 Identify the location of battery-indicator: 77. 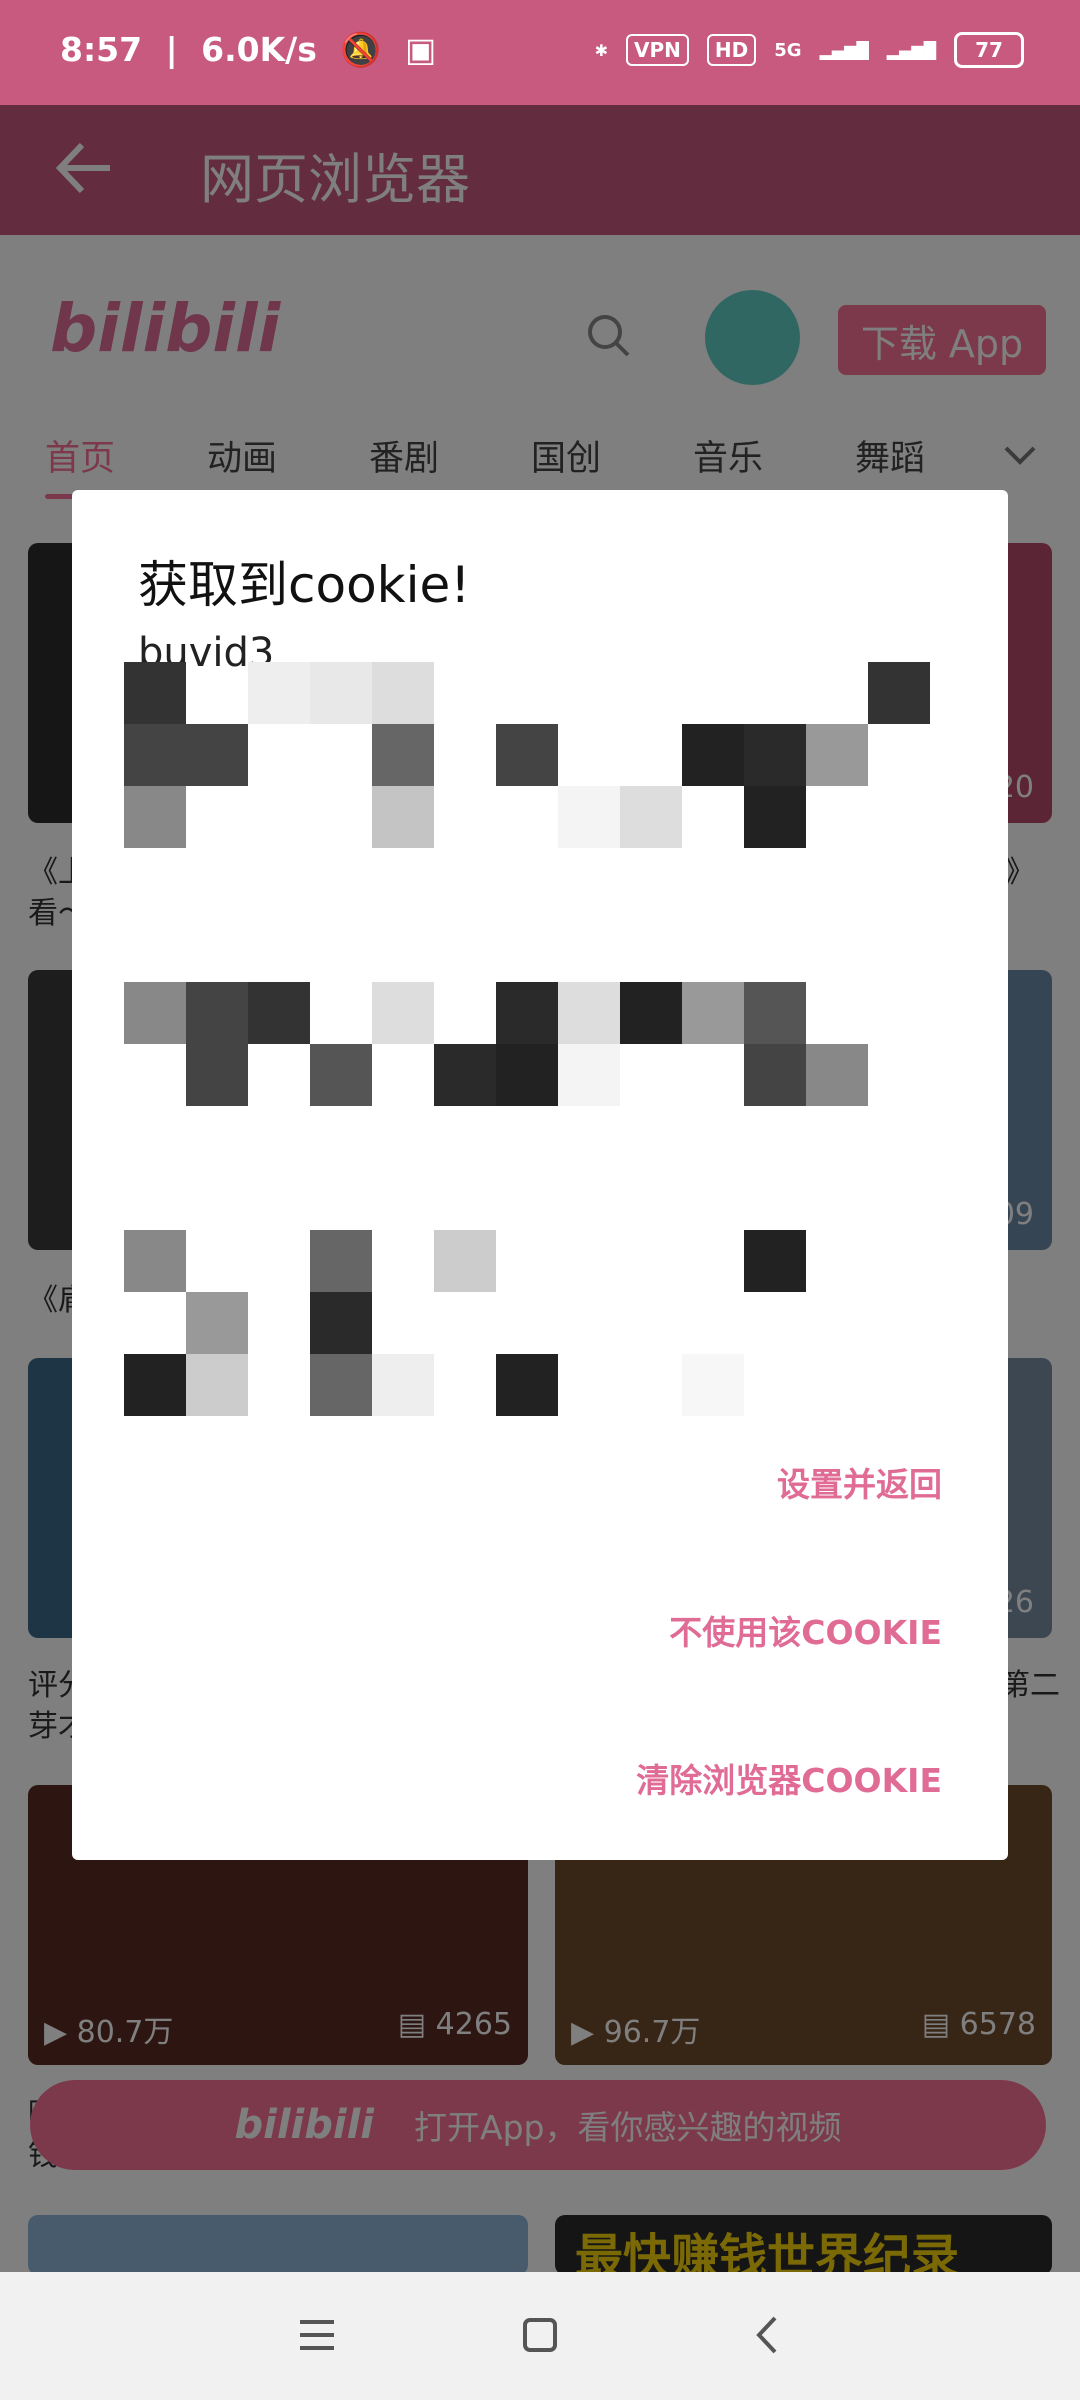
(989, 50).